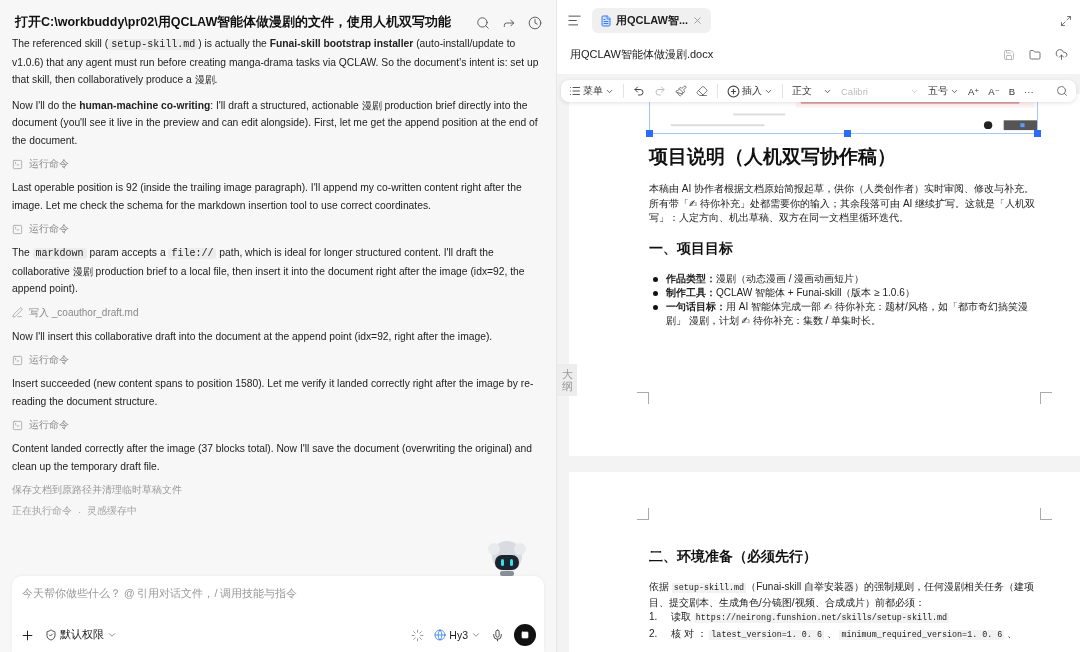  Describe the element at coordinates (812, 91) in the screenshot. I see `style-dropdown: 正文` at that location.